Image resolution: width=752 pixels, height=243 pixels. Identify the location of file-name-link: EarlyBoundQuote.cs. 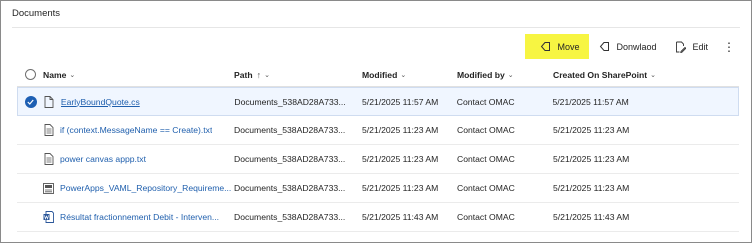
(100, 102).